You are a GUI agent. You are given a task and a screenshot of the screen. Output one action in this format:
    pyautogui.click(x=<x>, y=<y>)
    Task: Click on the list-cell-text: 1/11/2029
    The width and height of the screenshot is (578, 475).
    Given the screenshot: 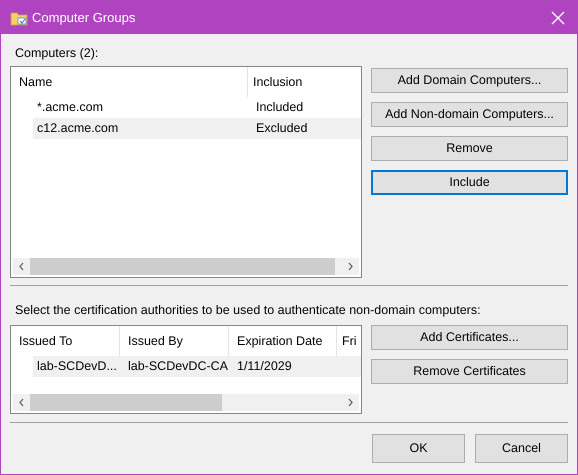 What is the action you would take?
    pyautogui.click(x=264, y=367)
    